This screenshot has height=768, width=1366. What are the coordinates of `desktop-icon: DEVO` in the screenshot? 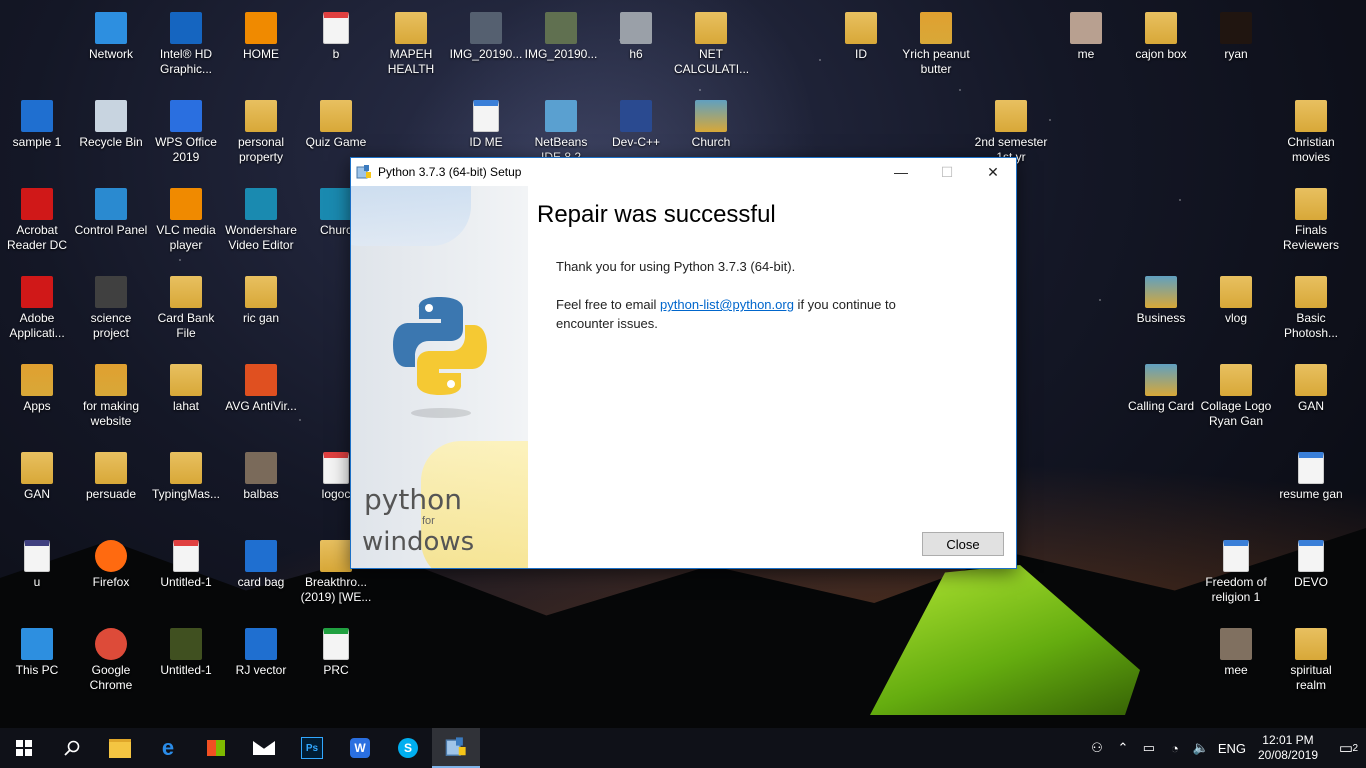 It's located at (1311, 565).